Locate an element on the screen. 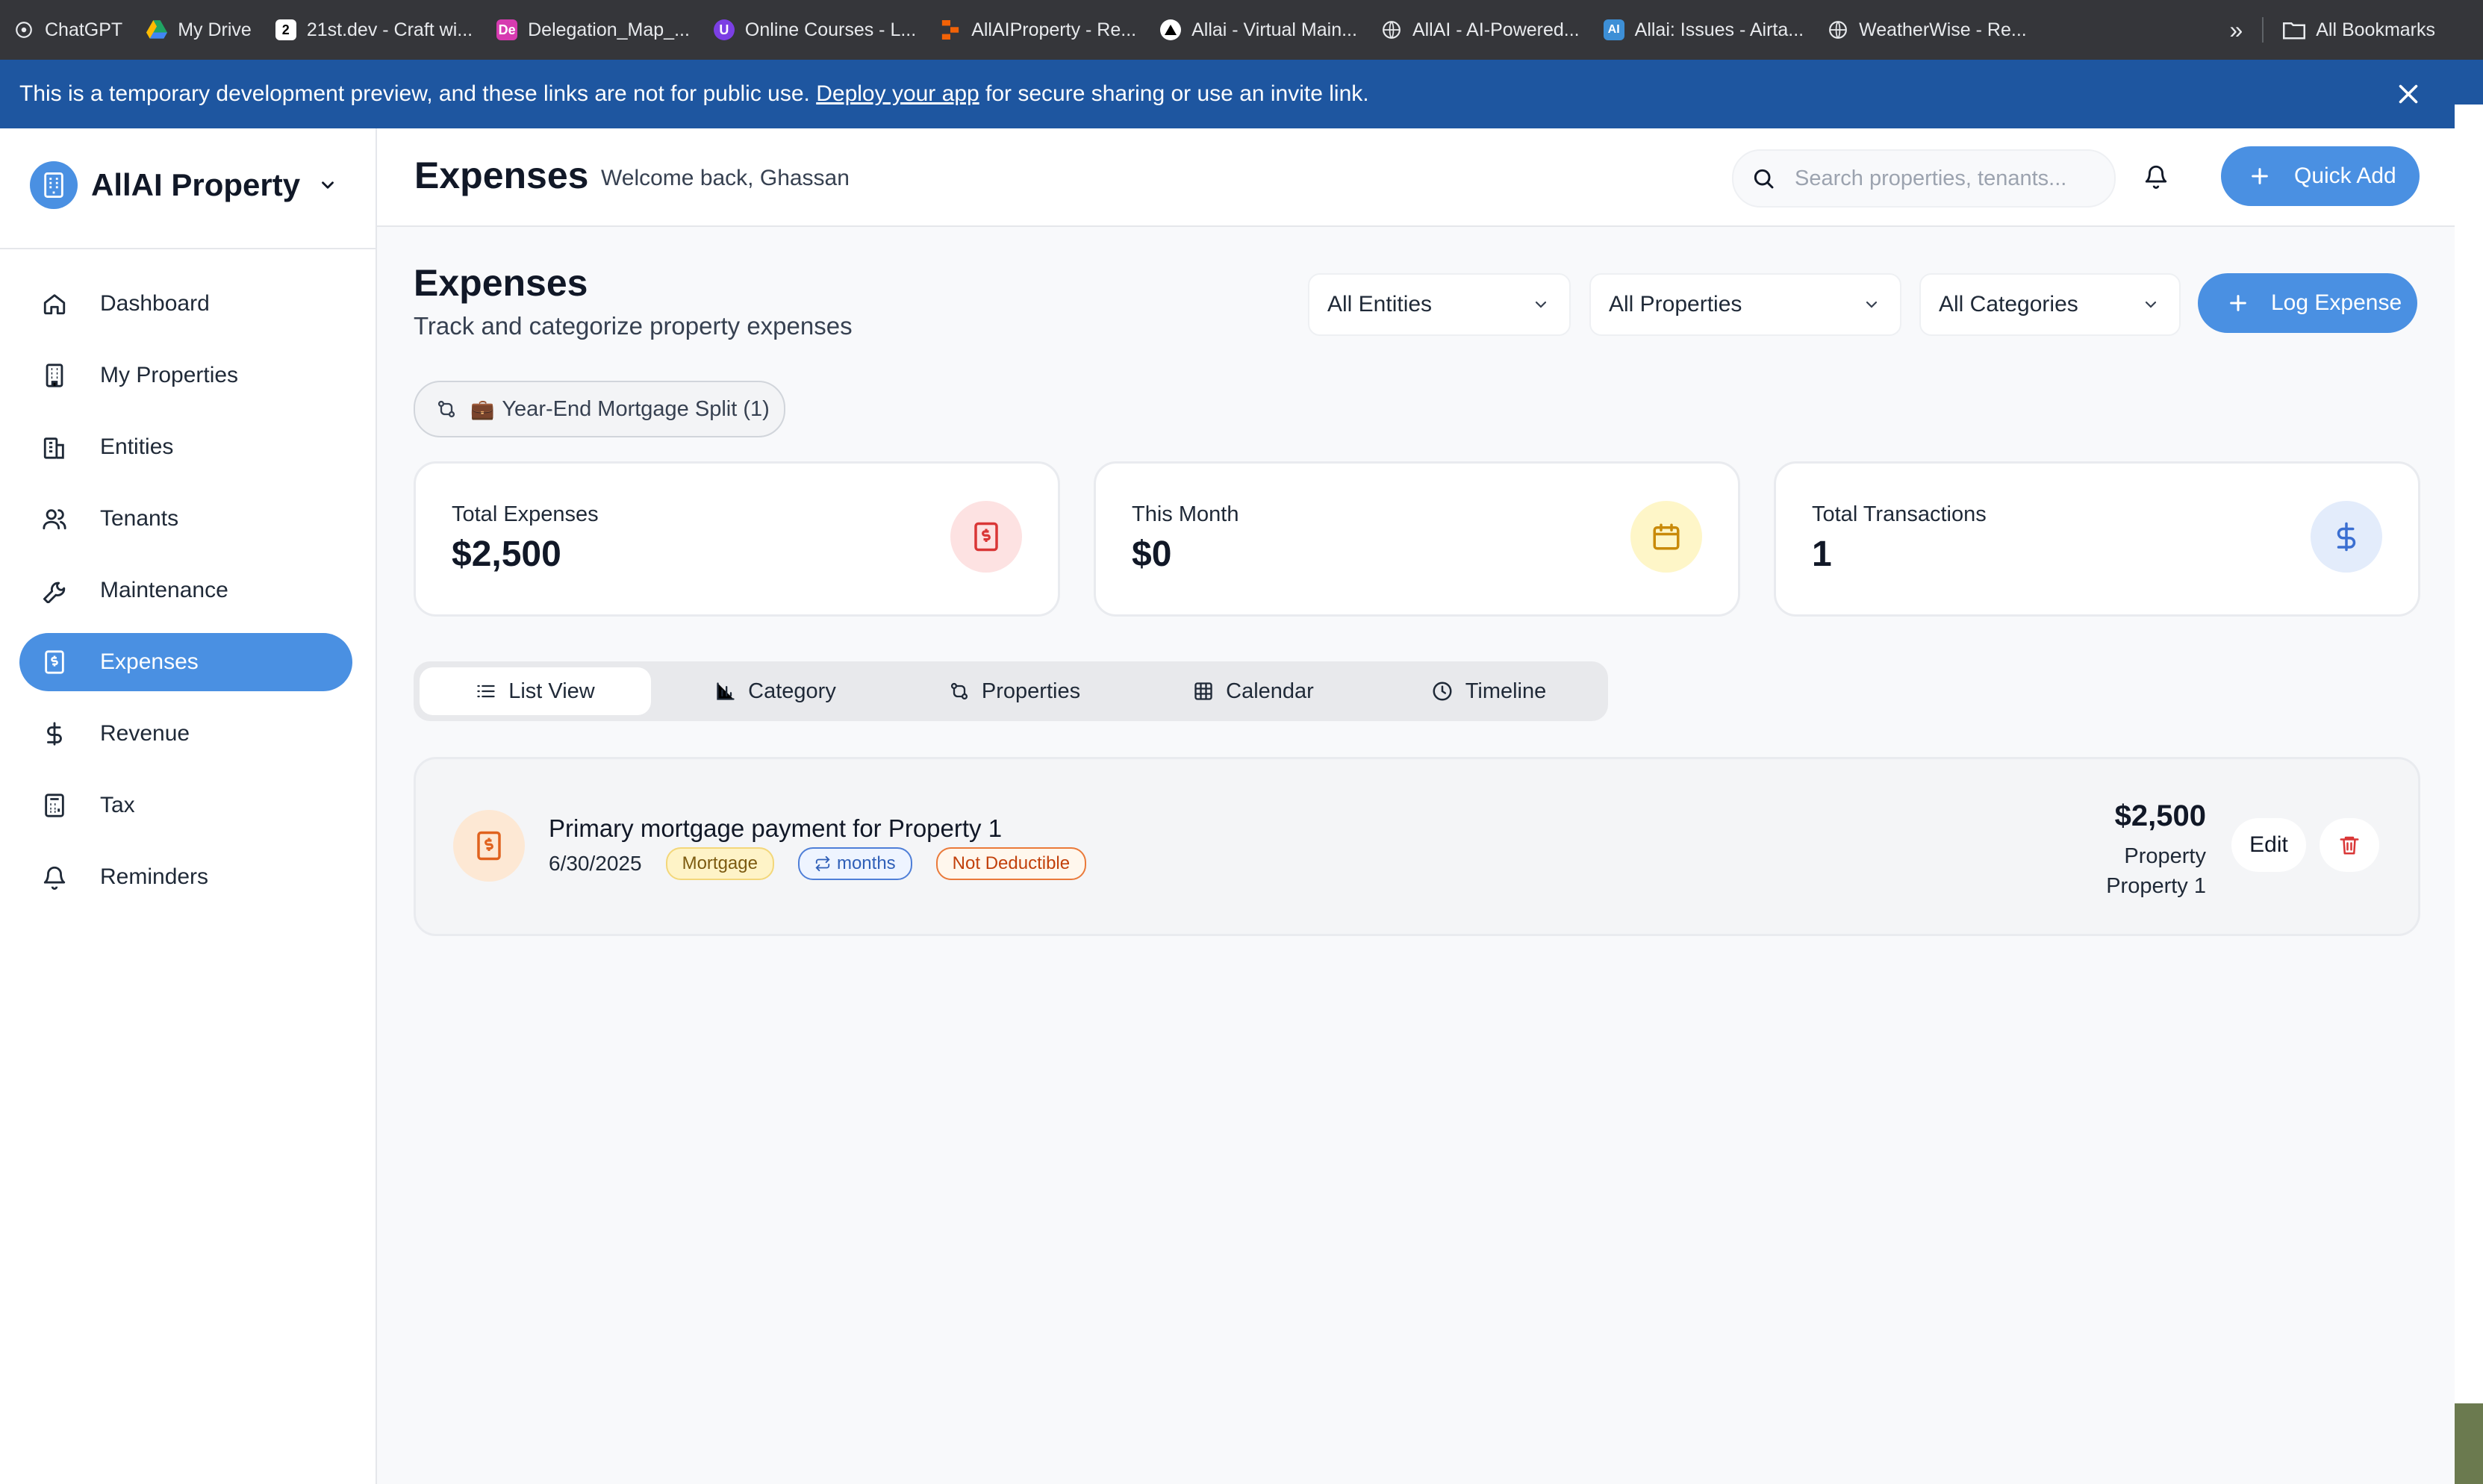 The image size is (2483, 1484). all-bookmarks-button: All Bookmarks is located at coordinates (2359, 30).